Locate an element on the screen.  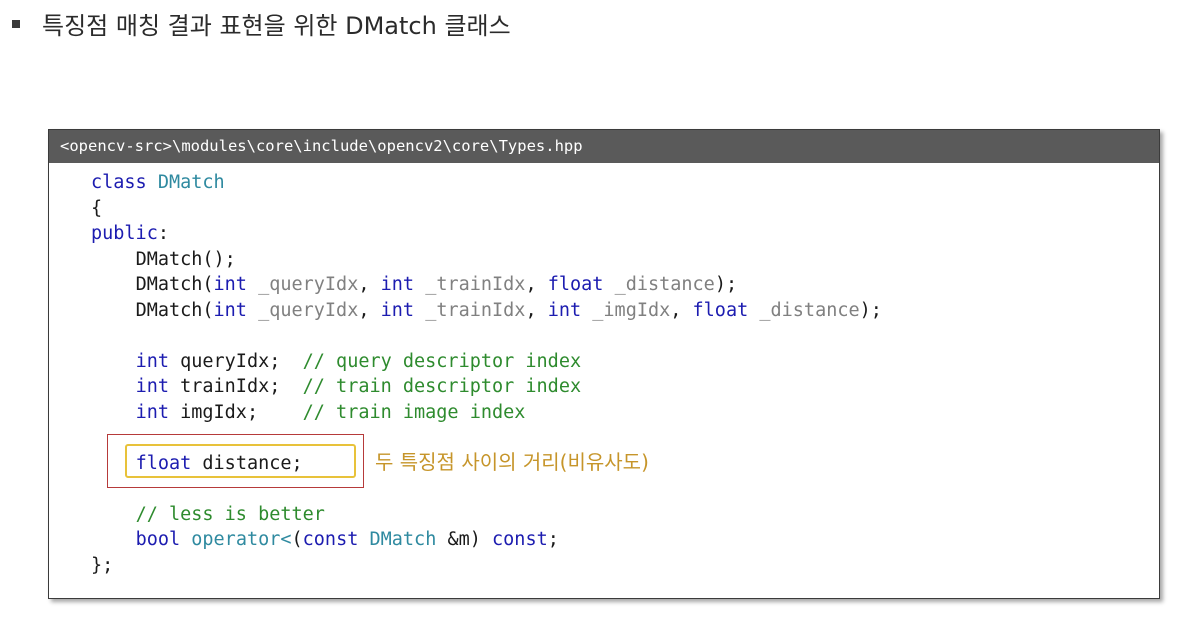
code-line: }; is located at coordinates (102, 565).